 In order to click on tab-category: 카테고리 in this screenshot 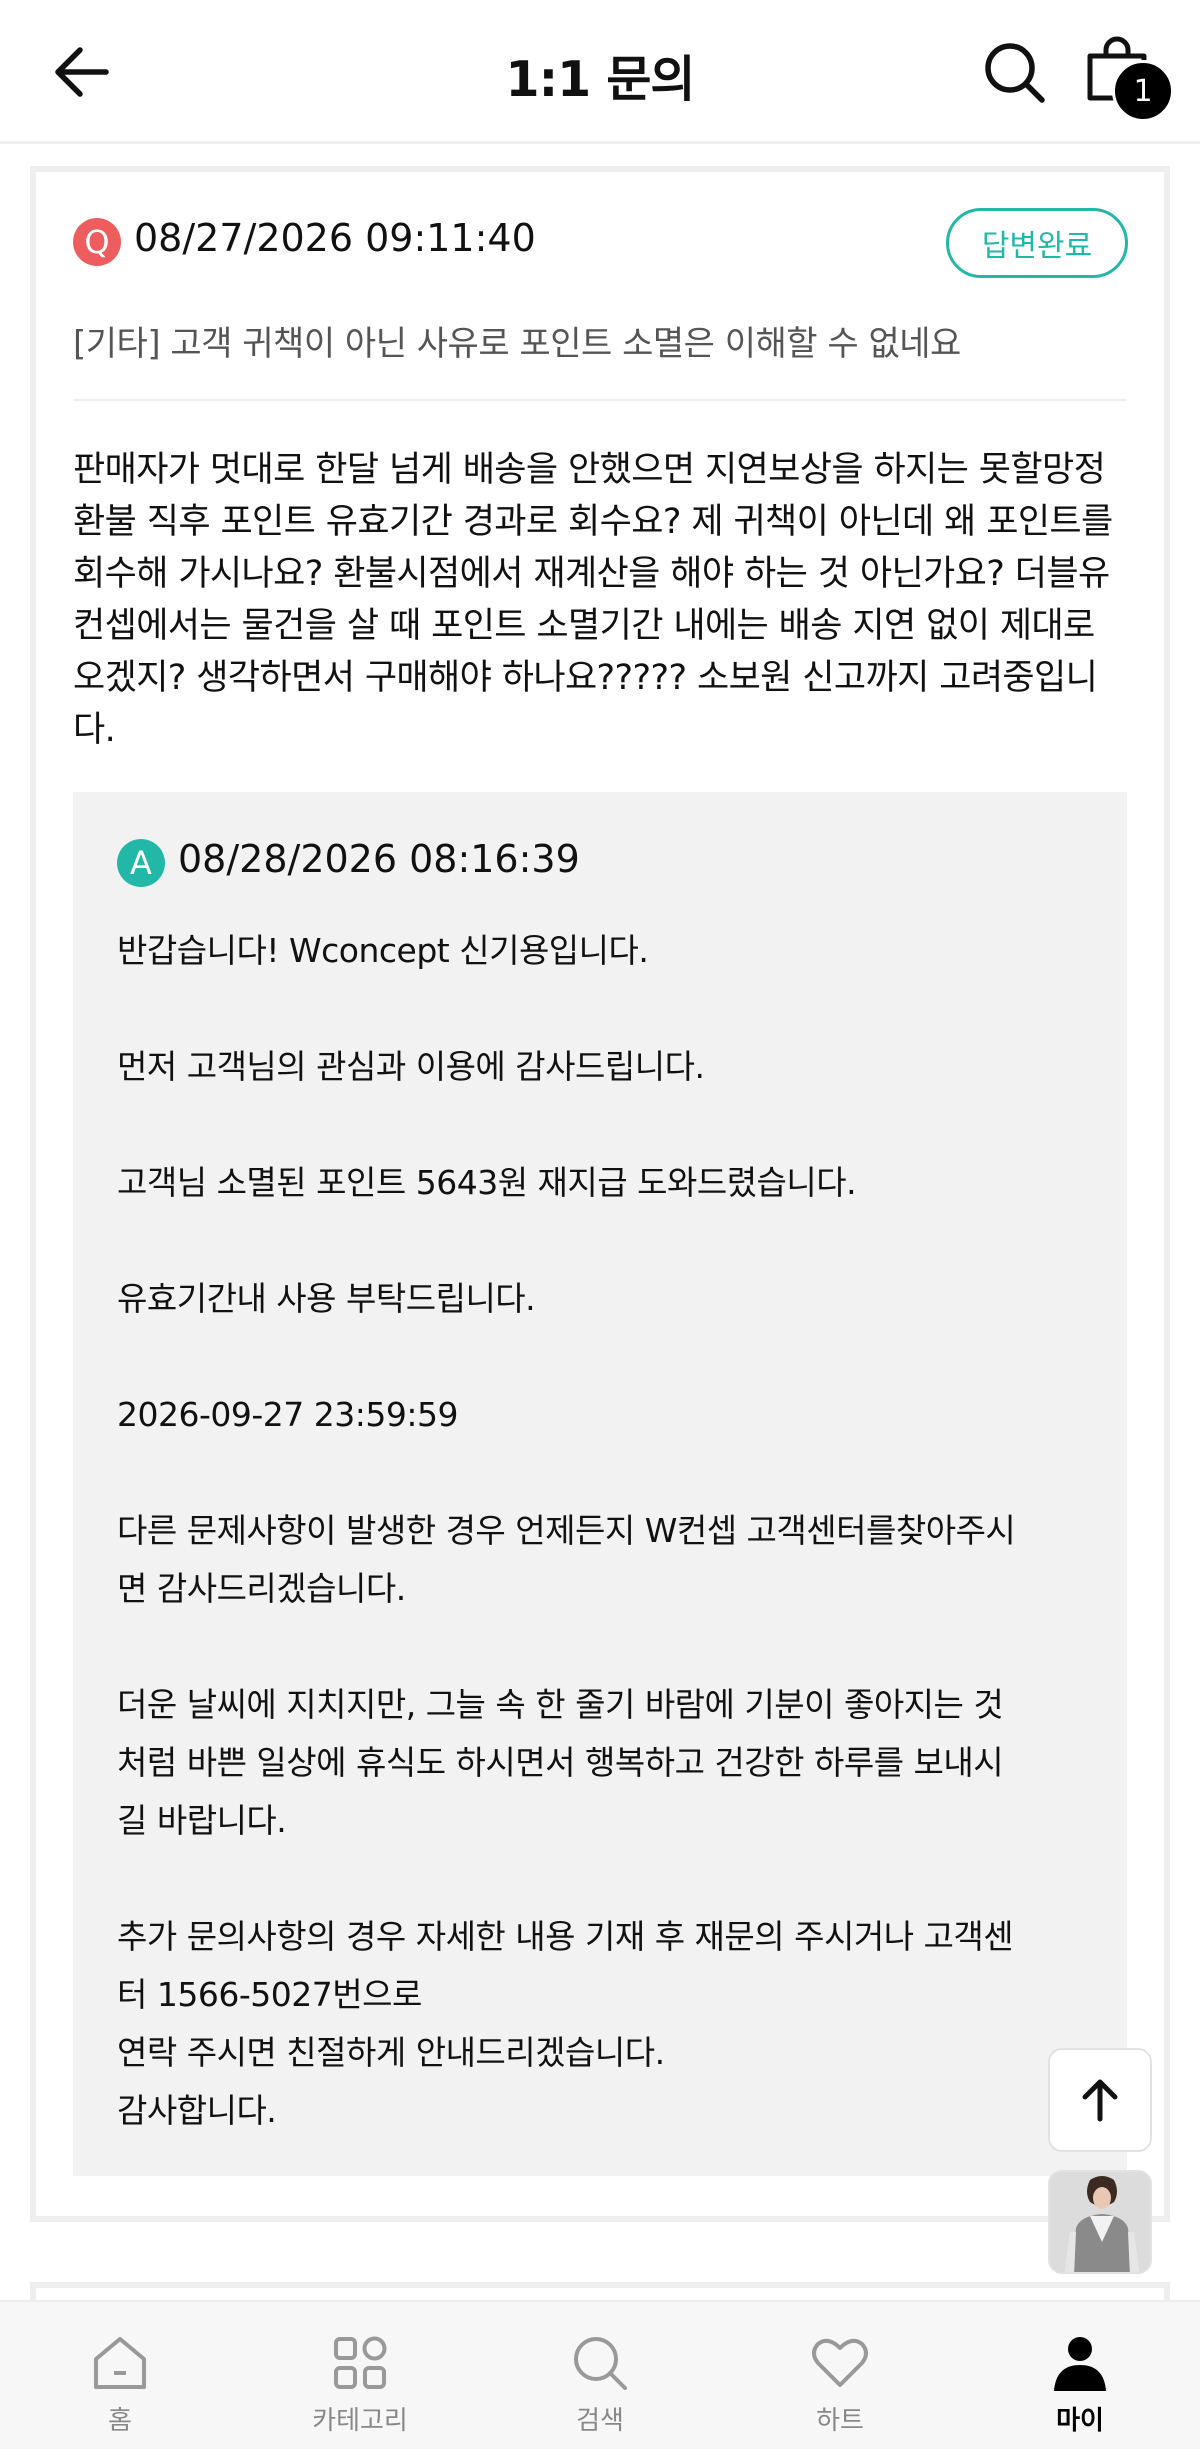, I will do `click(360, 2387)`.